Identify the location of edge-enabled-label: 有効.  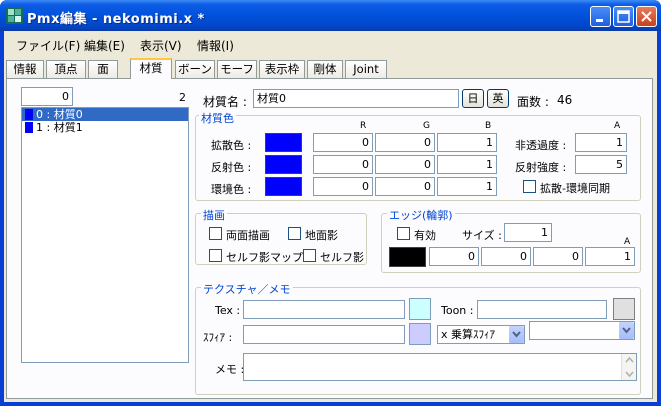
(425, 235).